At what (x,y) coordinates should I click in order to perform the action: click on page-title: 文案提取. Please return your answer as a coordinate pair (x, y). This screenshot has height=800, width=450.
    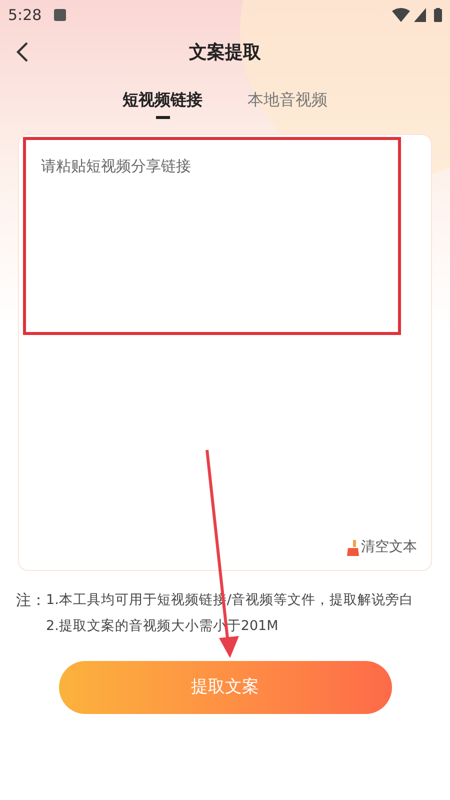
    Looking at the image, I should click on (225, 52).